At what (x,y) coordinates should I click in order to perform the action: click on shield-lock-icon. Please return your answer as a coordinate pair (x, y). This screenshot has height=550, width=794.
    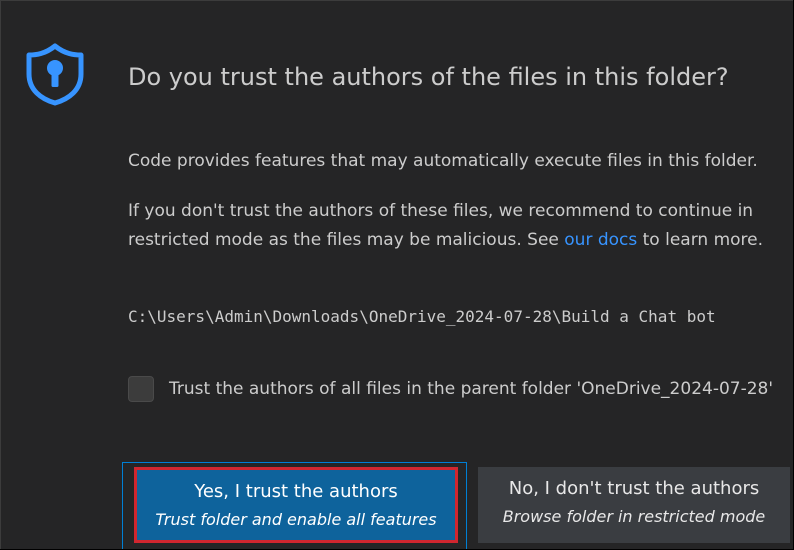
    Looking at the image, I should click on (55, 74).